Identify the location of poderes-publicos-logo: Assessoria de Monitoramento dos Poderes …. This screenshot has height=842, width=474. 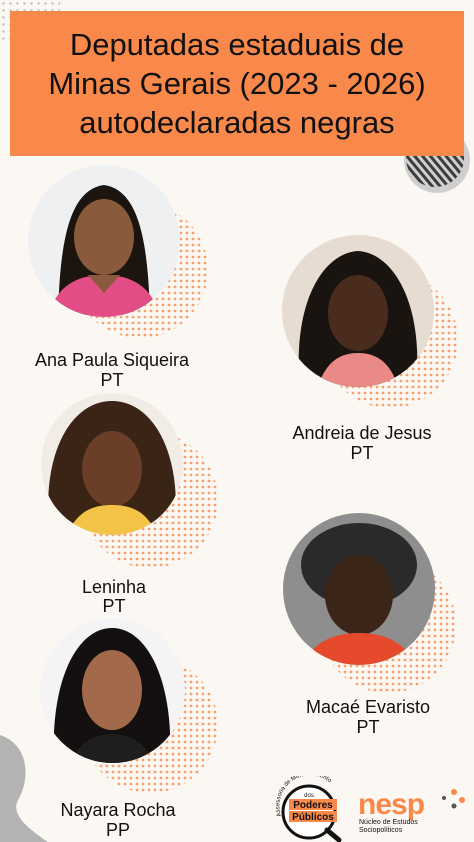
(308, 809).